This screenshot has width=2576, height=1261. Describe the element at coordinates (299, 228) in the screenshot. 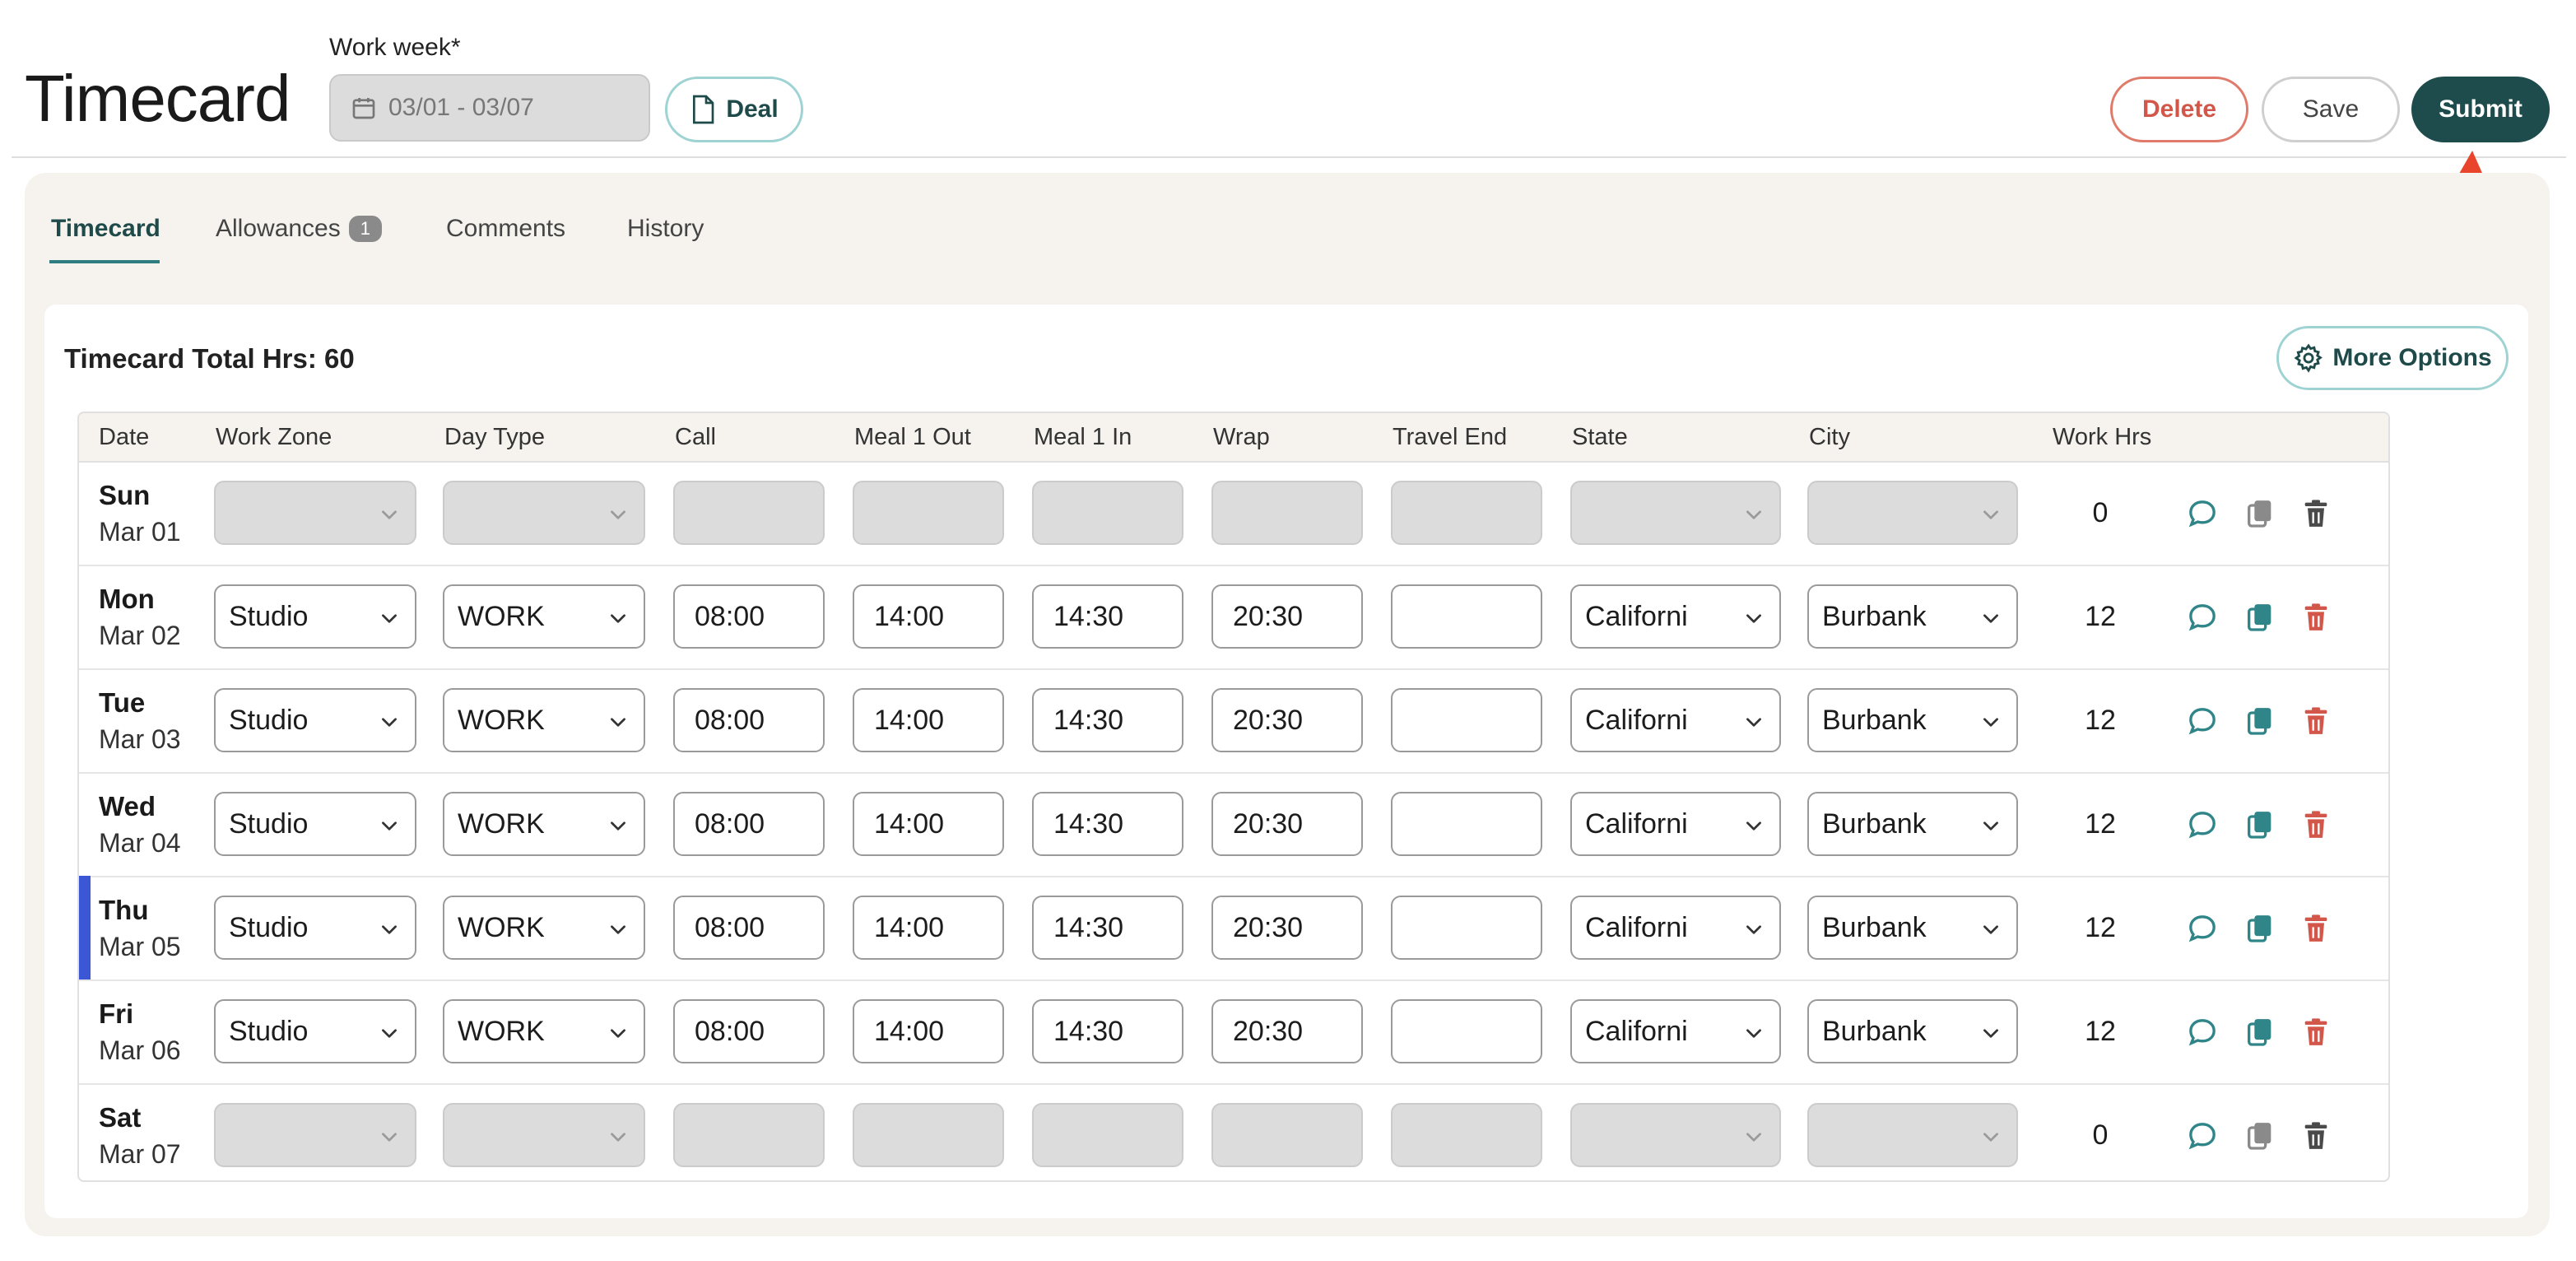

I see `tab-allowances: Allowances 1` at that location.